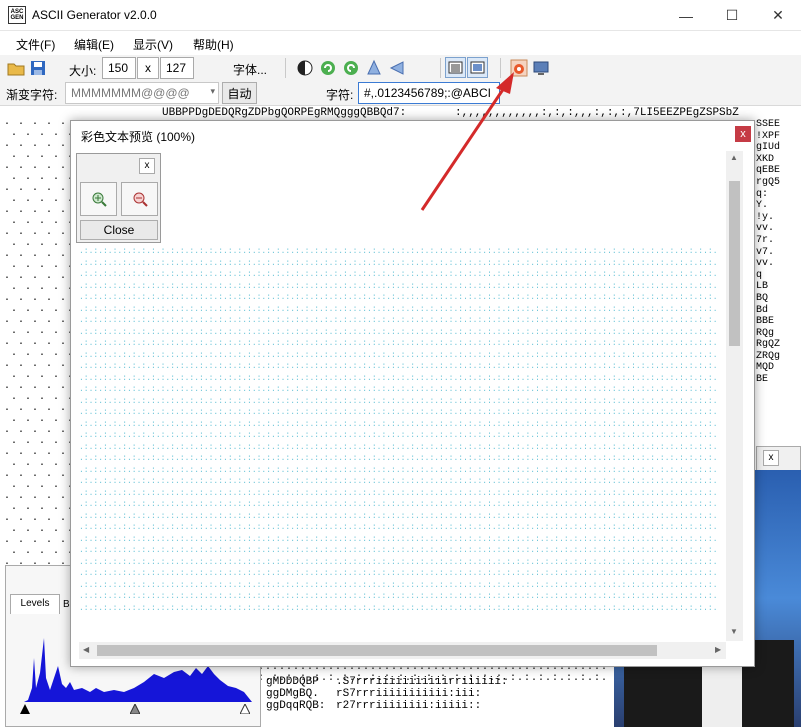  Describe the element at coordinates (374, 68) in the screenshot. I see `flip-vertical-icon` at that location.